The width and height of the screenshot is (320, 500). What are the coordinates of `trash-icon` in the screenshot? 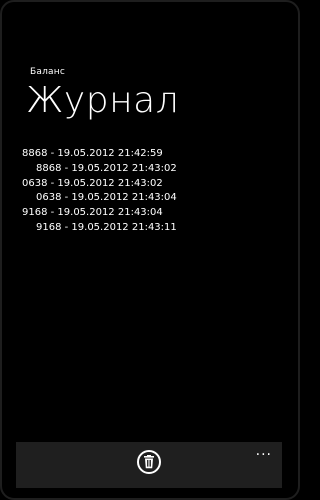 It's located at (149, 462).